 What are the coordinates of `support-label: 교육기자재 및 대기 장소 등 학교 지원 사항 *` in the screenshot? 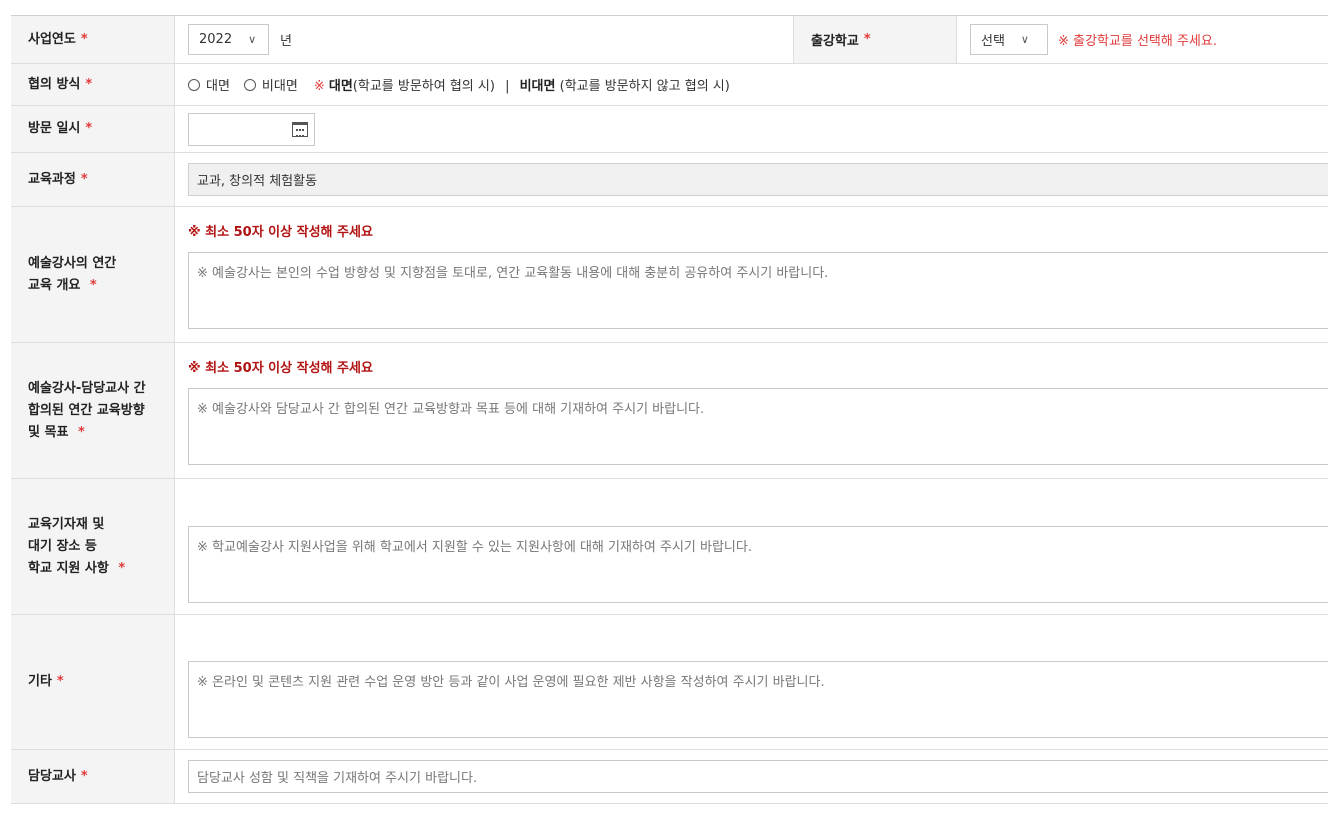 It's located at (76, 547).